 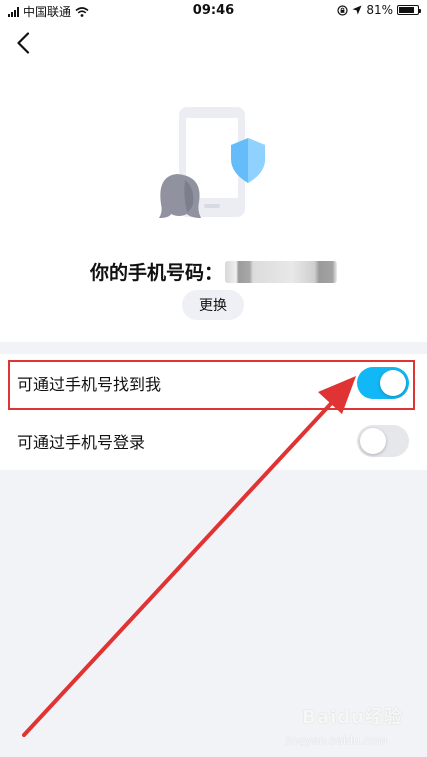 What do you see at coordinates (352, 717) in the screenshot?
I see `watermark-brand: Baidu经验` at bounding box center [352, 717].